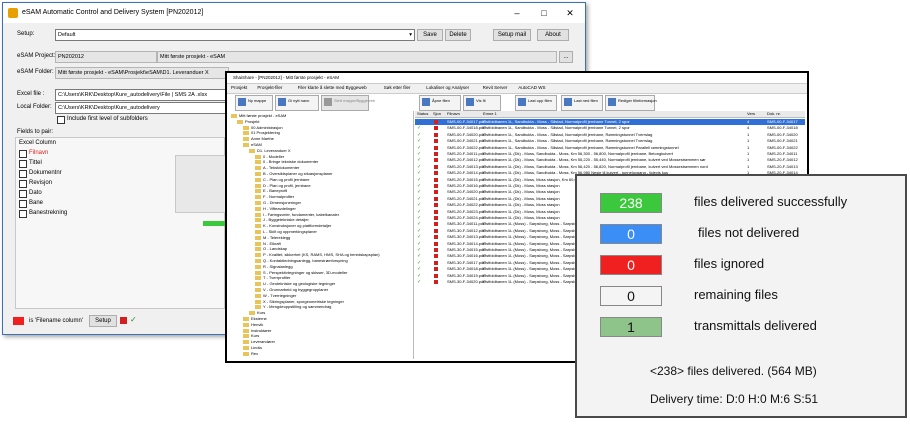 The width and height of the screenshot is (910, 424). Describe the element at coordinates (13, 13) in the screenshot. I see `app-icon` at that location.